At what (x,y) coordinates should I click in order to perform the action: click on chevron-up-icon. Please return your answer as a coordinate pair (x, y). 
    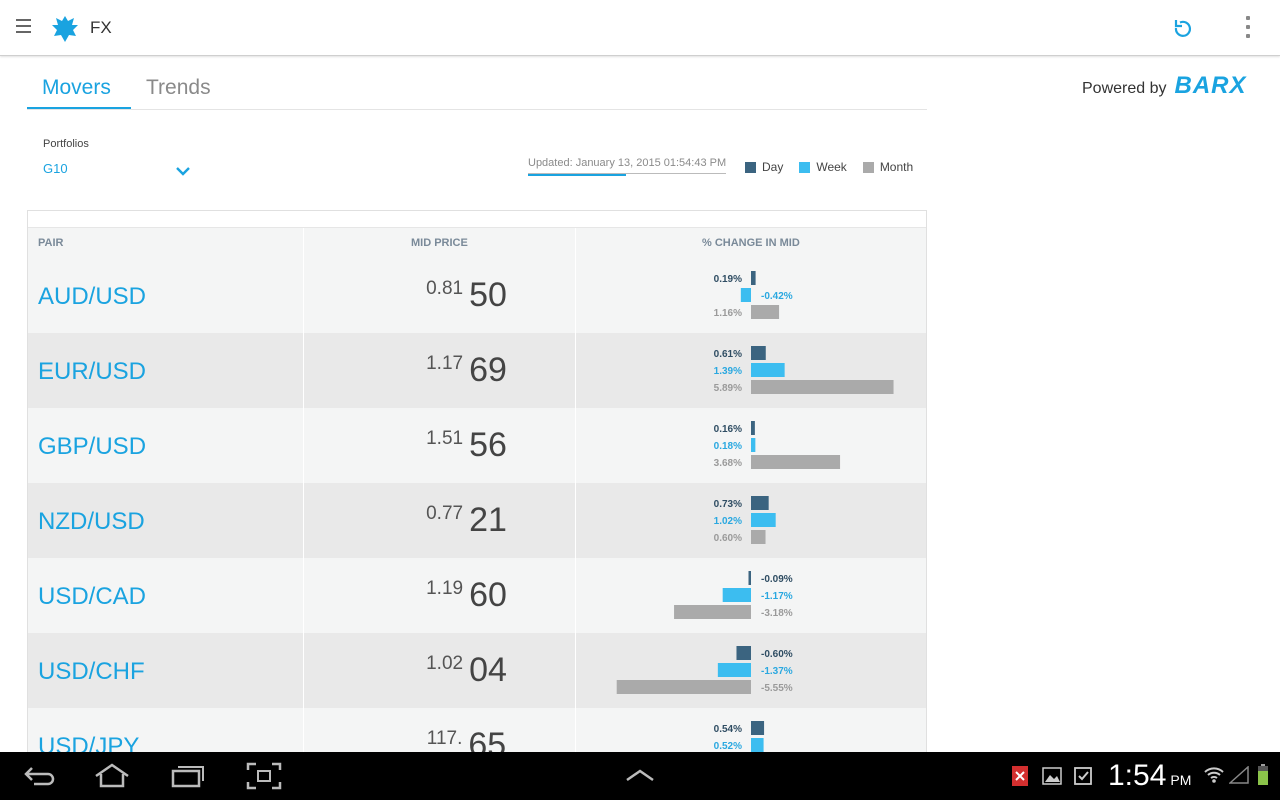
    Looking at the image, I should click on (640, 776).